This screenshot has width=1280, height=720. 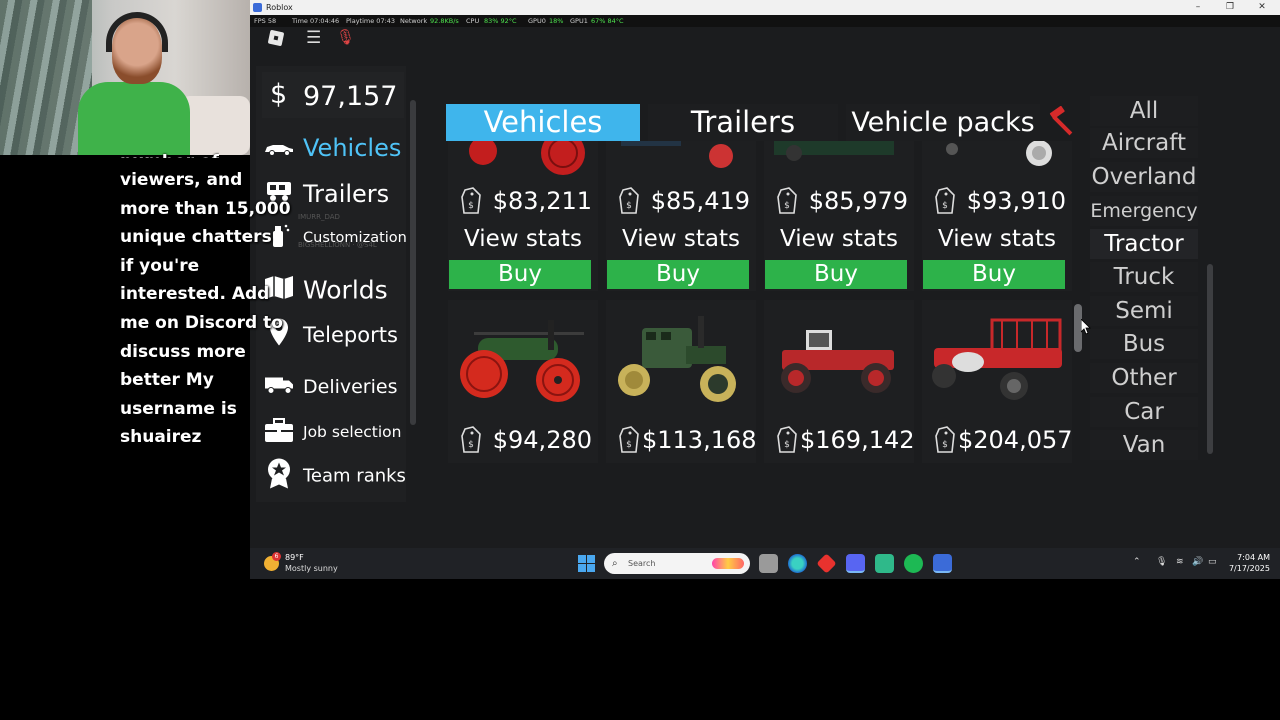 I want to click on chat-line: viewers, and, so click(x=181, y=180).